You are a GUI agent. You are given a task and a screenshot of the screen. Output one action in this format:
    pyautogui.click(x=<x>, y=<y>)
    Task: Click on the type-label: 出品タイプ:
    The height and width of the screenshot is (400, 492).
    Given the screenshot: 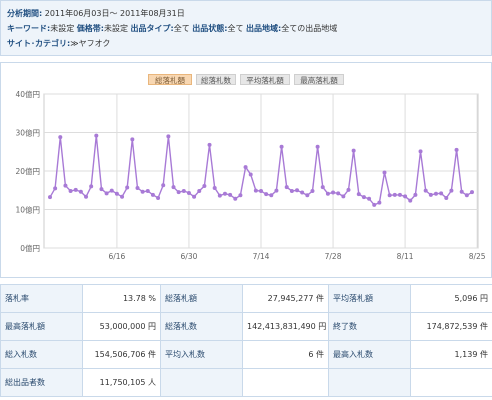 What is the action you would take?
    pyautogui.click(x=152, y=28)
    